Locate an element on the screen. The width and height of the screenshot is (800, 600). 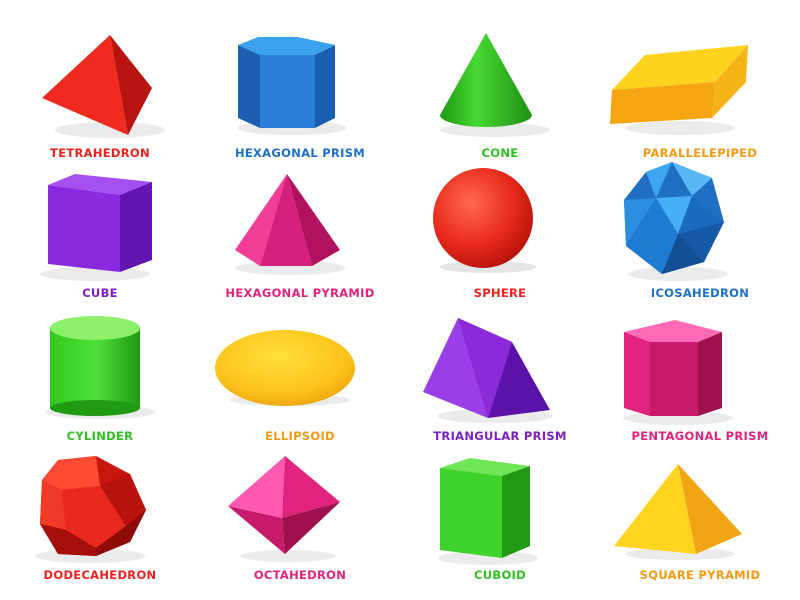
shape-octahedron: OCTAHEDRON is located at coordinates (300, 525).